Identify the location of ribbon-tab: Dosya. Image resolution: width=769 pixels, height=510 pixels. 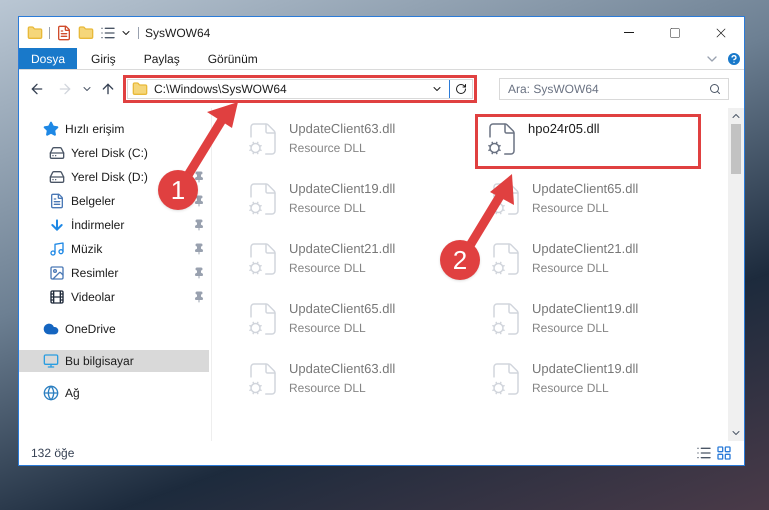
(48, 58).